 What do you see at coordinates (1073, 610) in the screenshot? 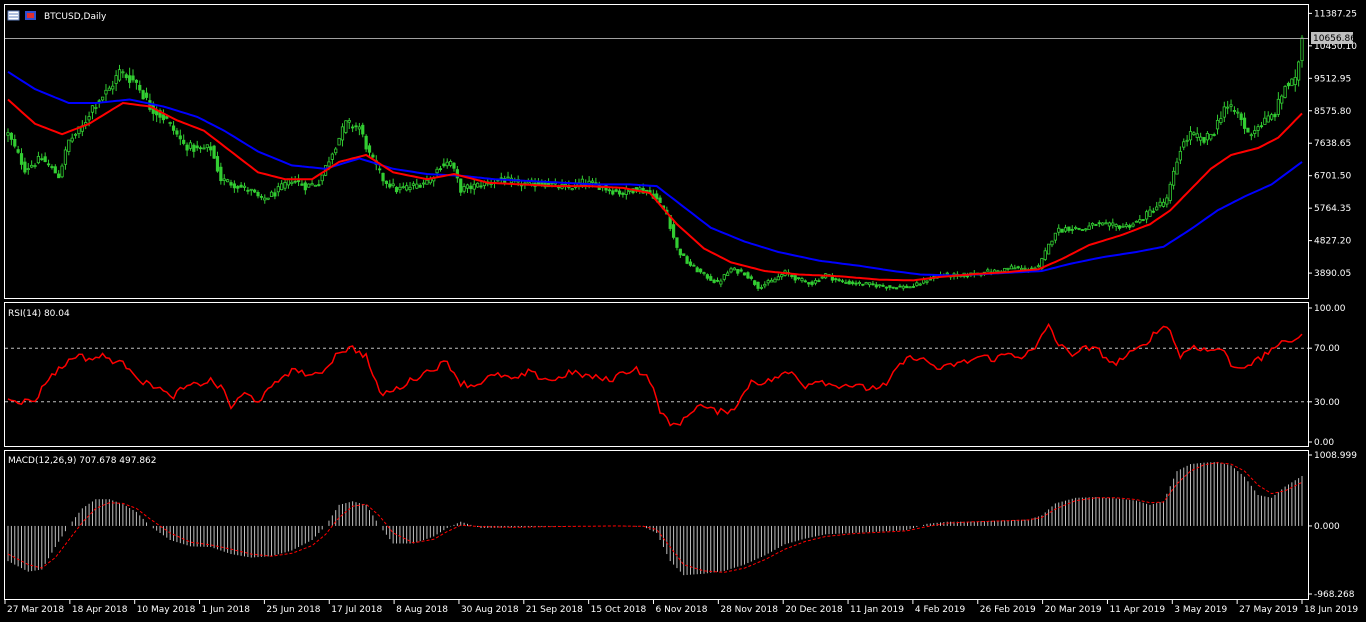
I see `date-tick-label: 20 Mar 2019` at bounding box center [1073, 610].